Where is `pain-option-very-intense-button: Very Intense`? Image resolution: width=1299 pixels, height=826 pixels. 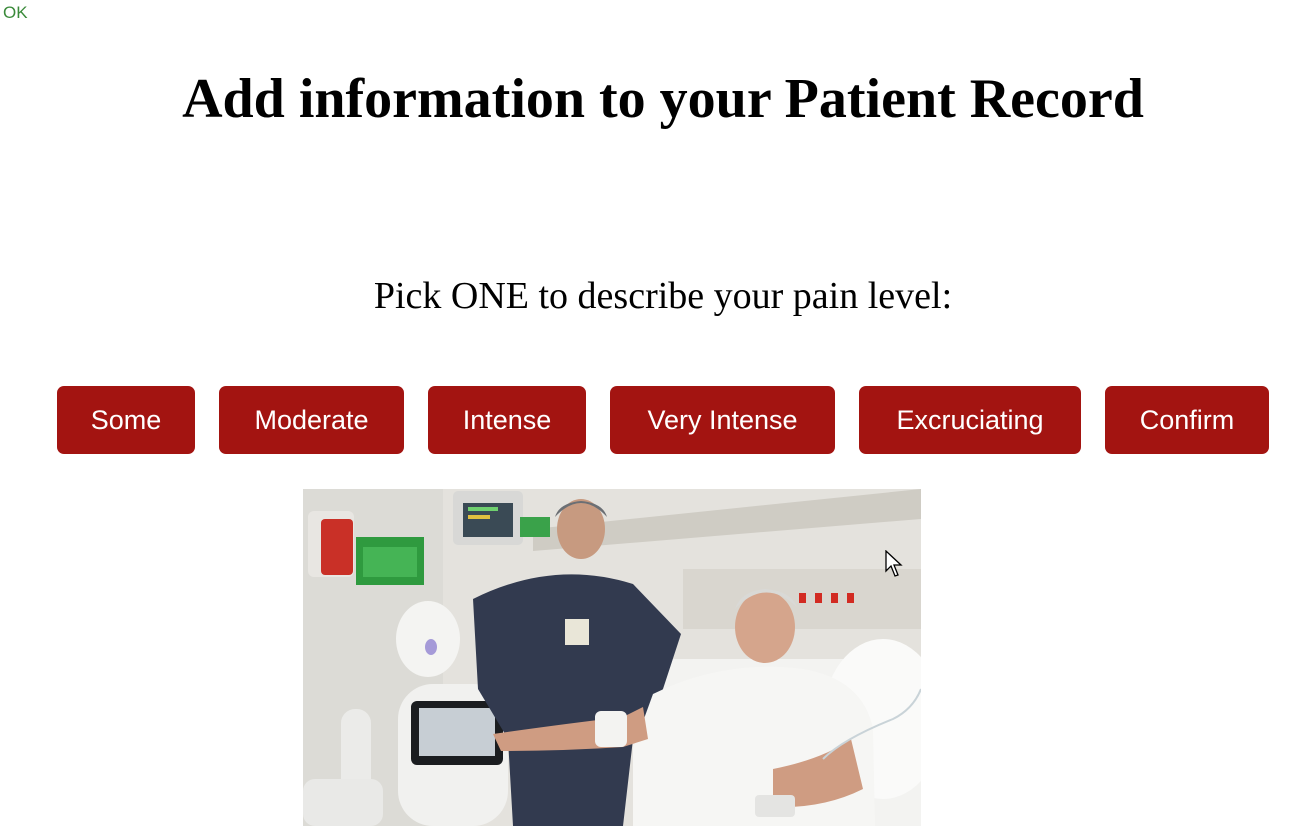
pain-option-very-intense-button: Very Intense is located at coordinates (722, 420).